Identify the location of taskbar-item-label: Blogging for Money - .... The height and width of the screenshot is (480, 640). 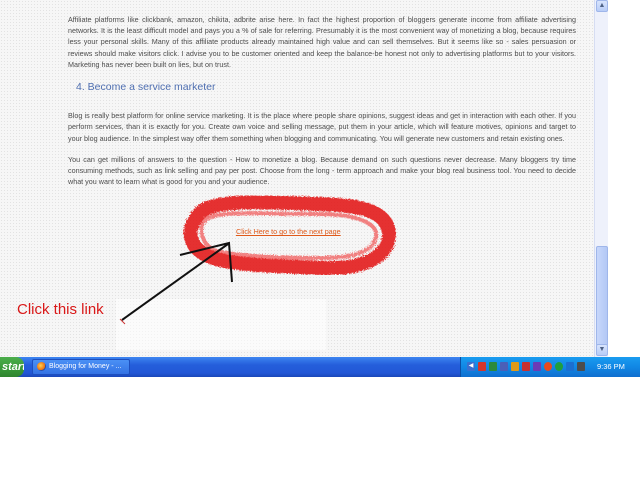
(85, 366).